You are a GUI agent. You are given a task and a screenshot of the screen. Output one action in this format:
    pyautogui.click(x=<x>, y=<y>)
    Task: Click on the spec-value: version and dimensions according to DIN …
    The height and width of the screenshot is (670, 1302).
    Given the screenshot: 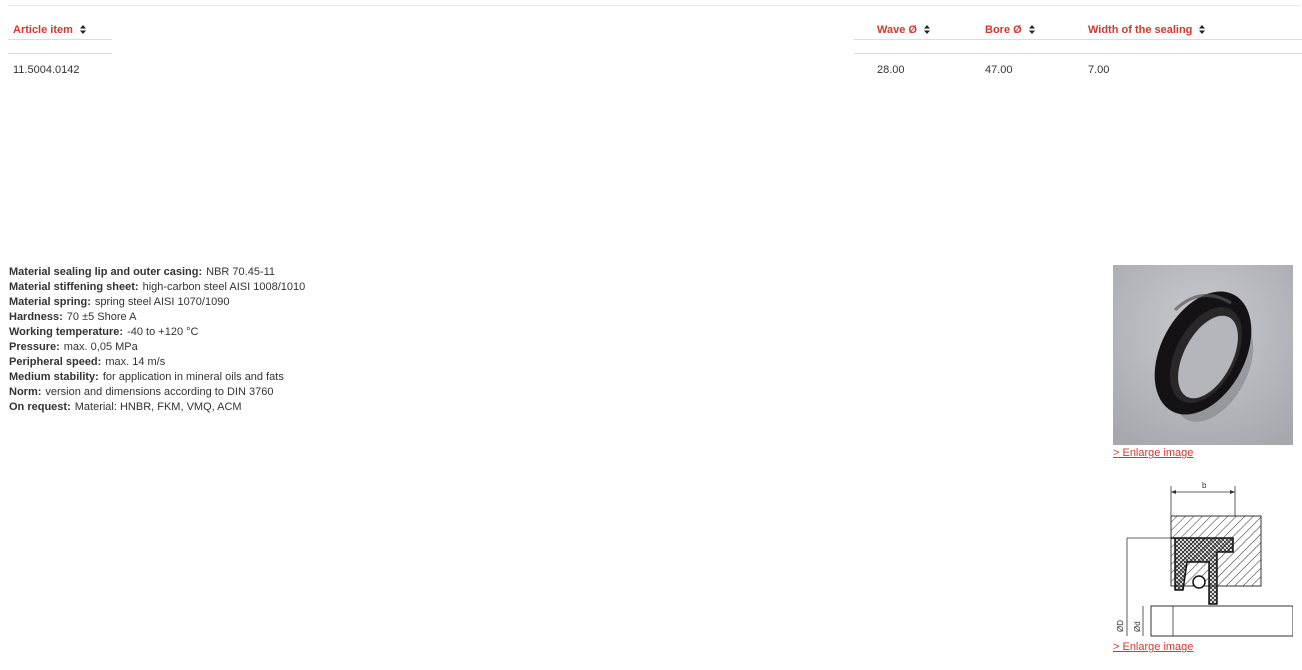 What is the action you would take?
    pyautogui.click(x=159, y=392)
    